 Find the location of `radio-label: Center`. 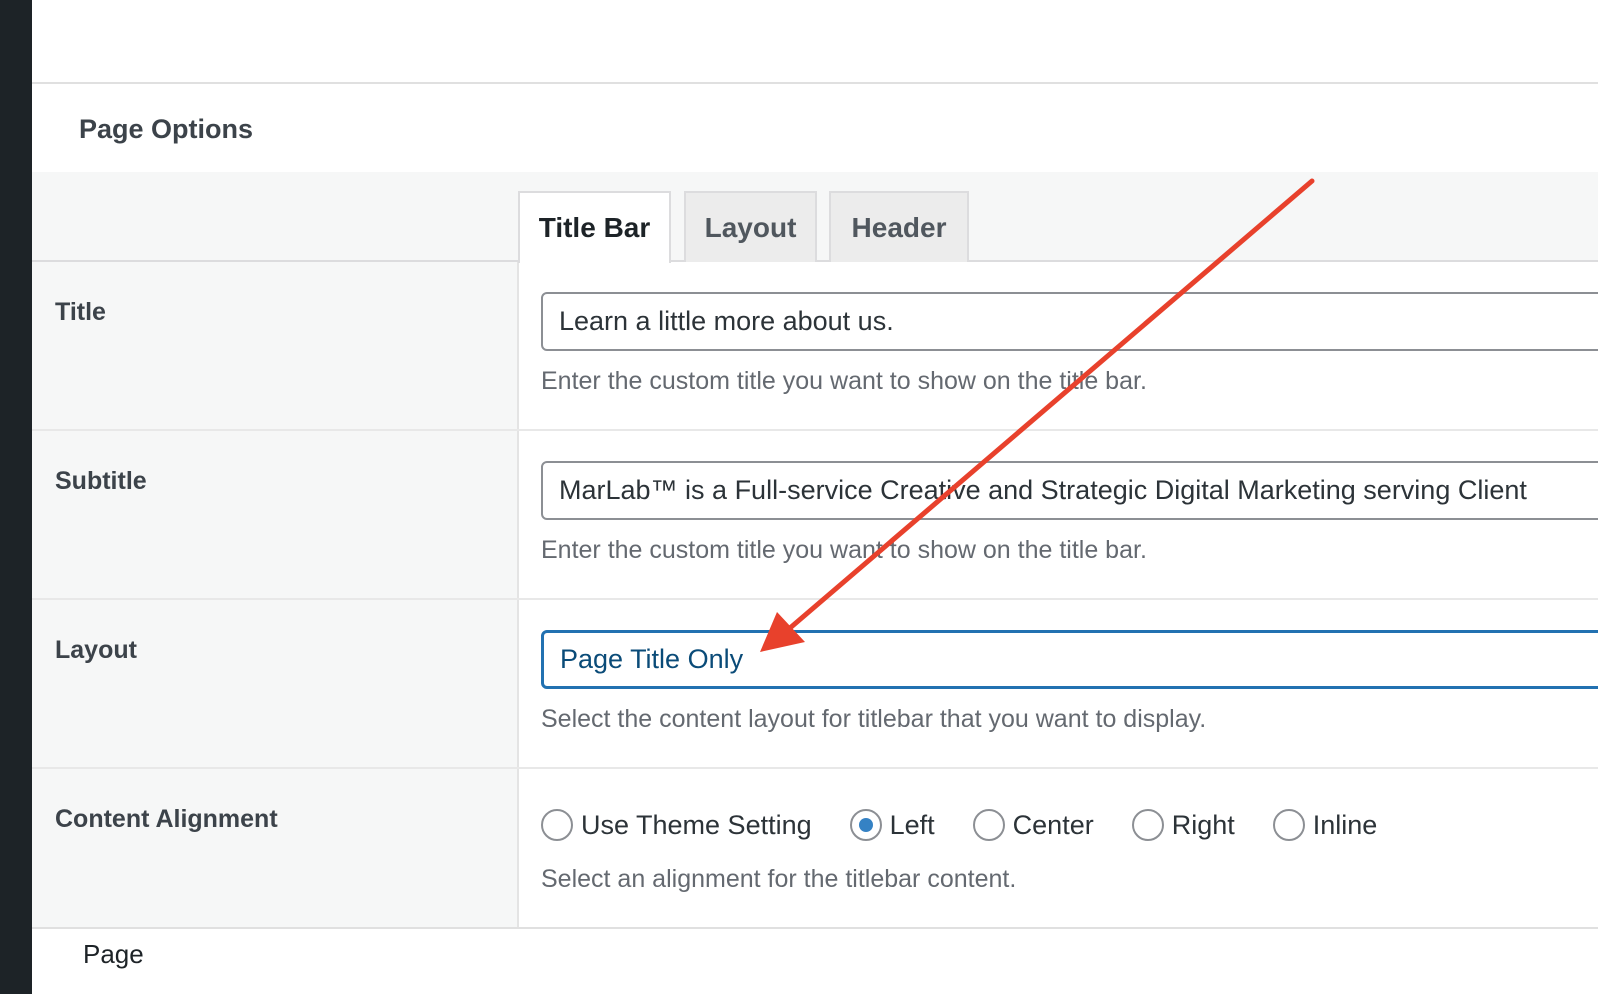

radio-label: Center is located at coordinates (1053, 824).